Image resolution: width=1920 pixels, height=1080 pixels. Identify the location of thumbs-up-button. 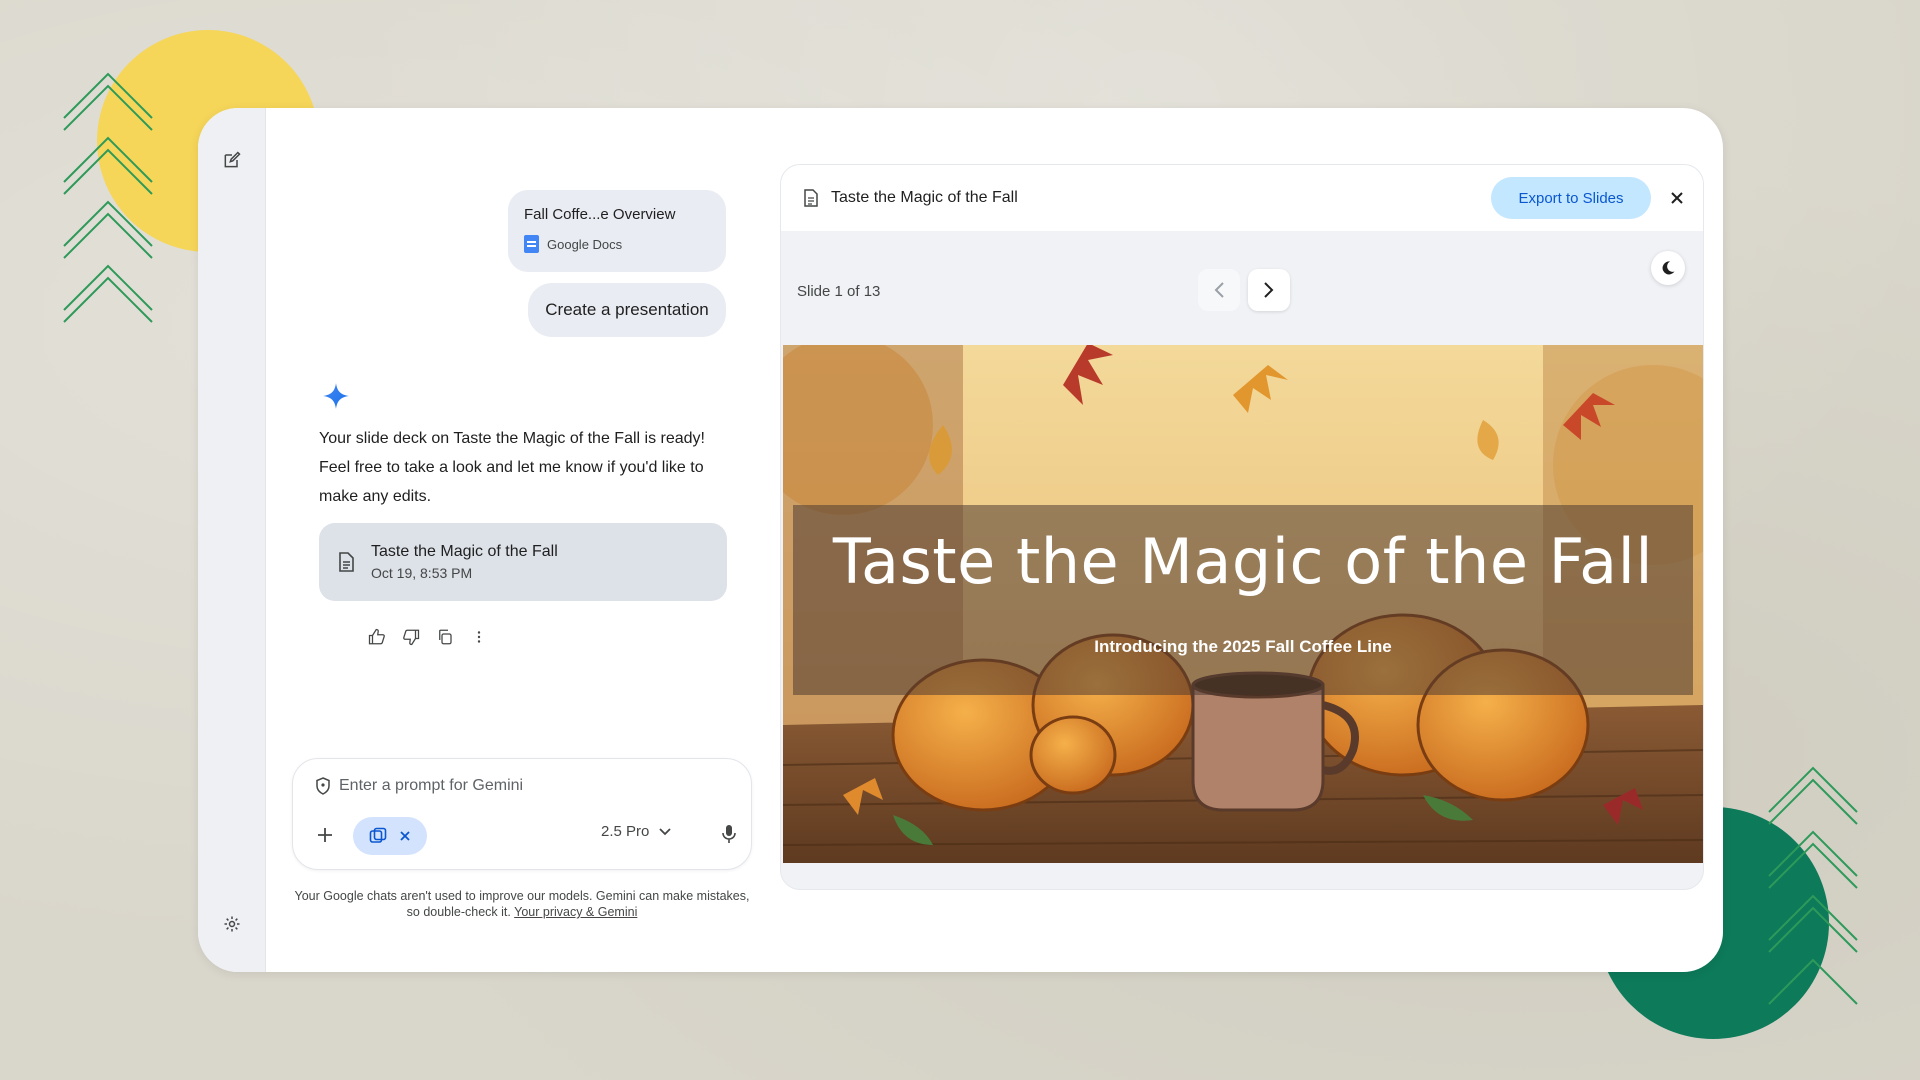
(377, 637).